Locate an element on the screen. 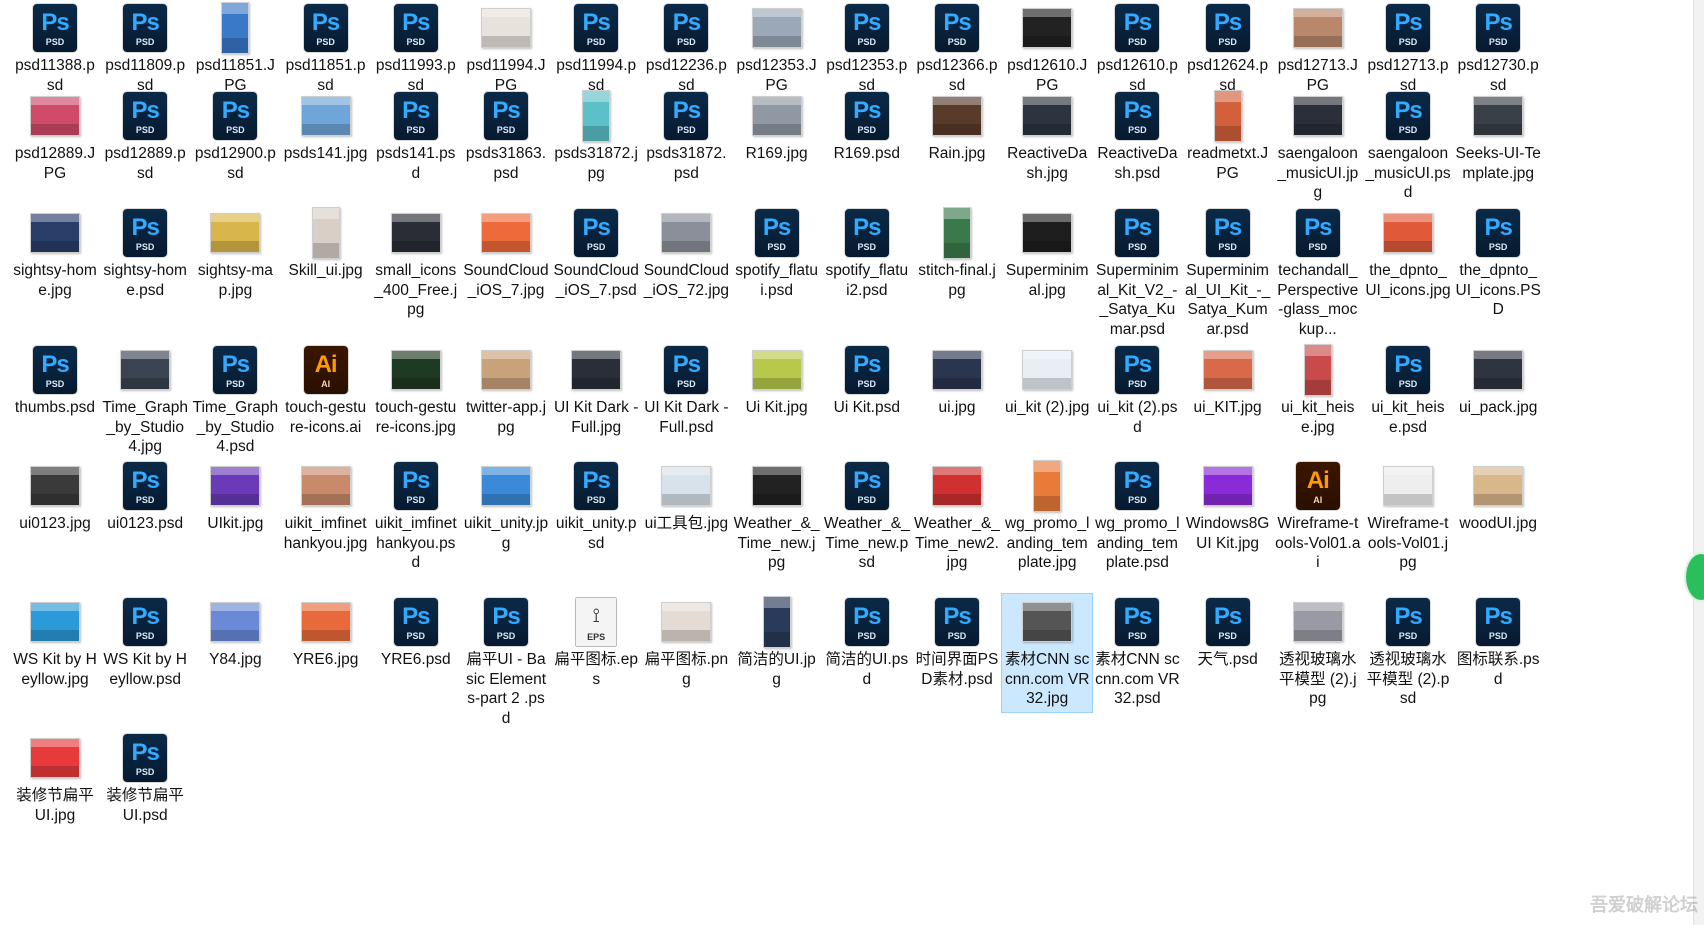  file-item: Ps PSD Time_Graph_by_Studio4.psd is located at coordinates (235, 399).